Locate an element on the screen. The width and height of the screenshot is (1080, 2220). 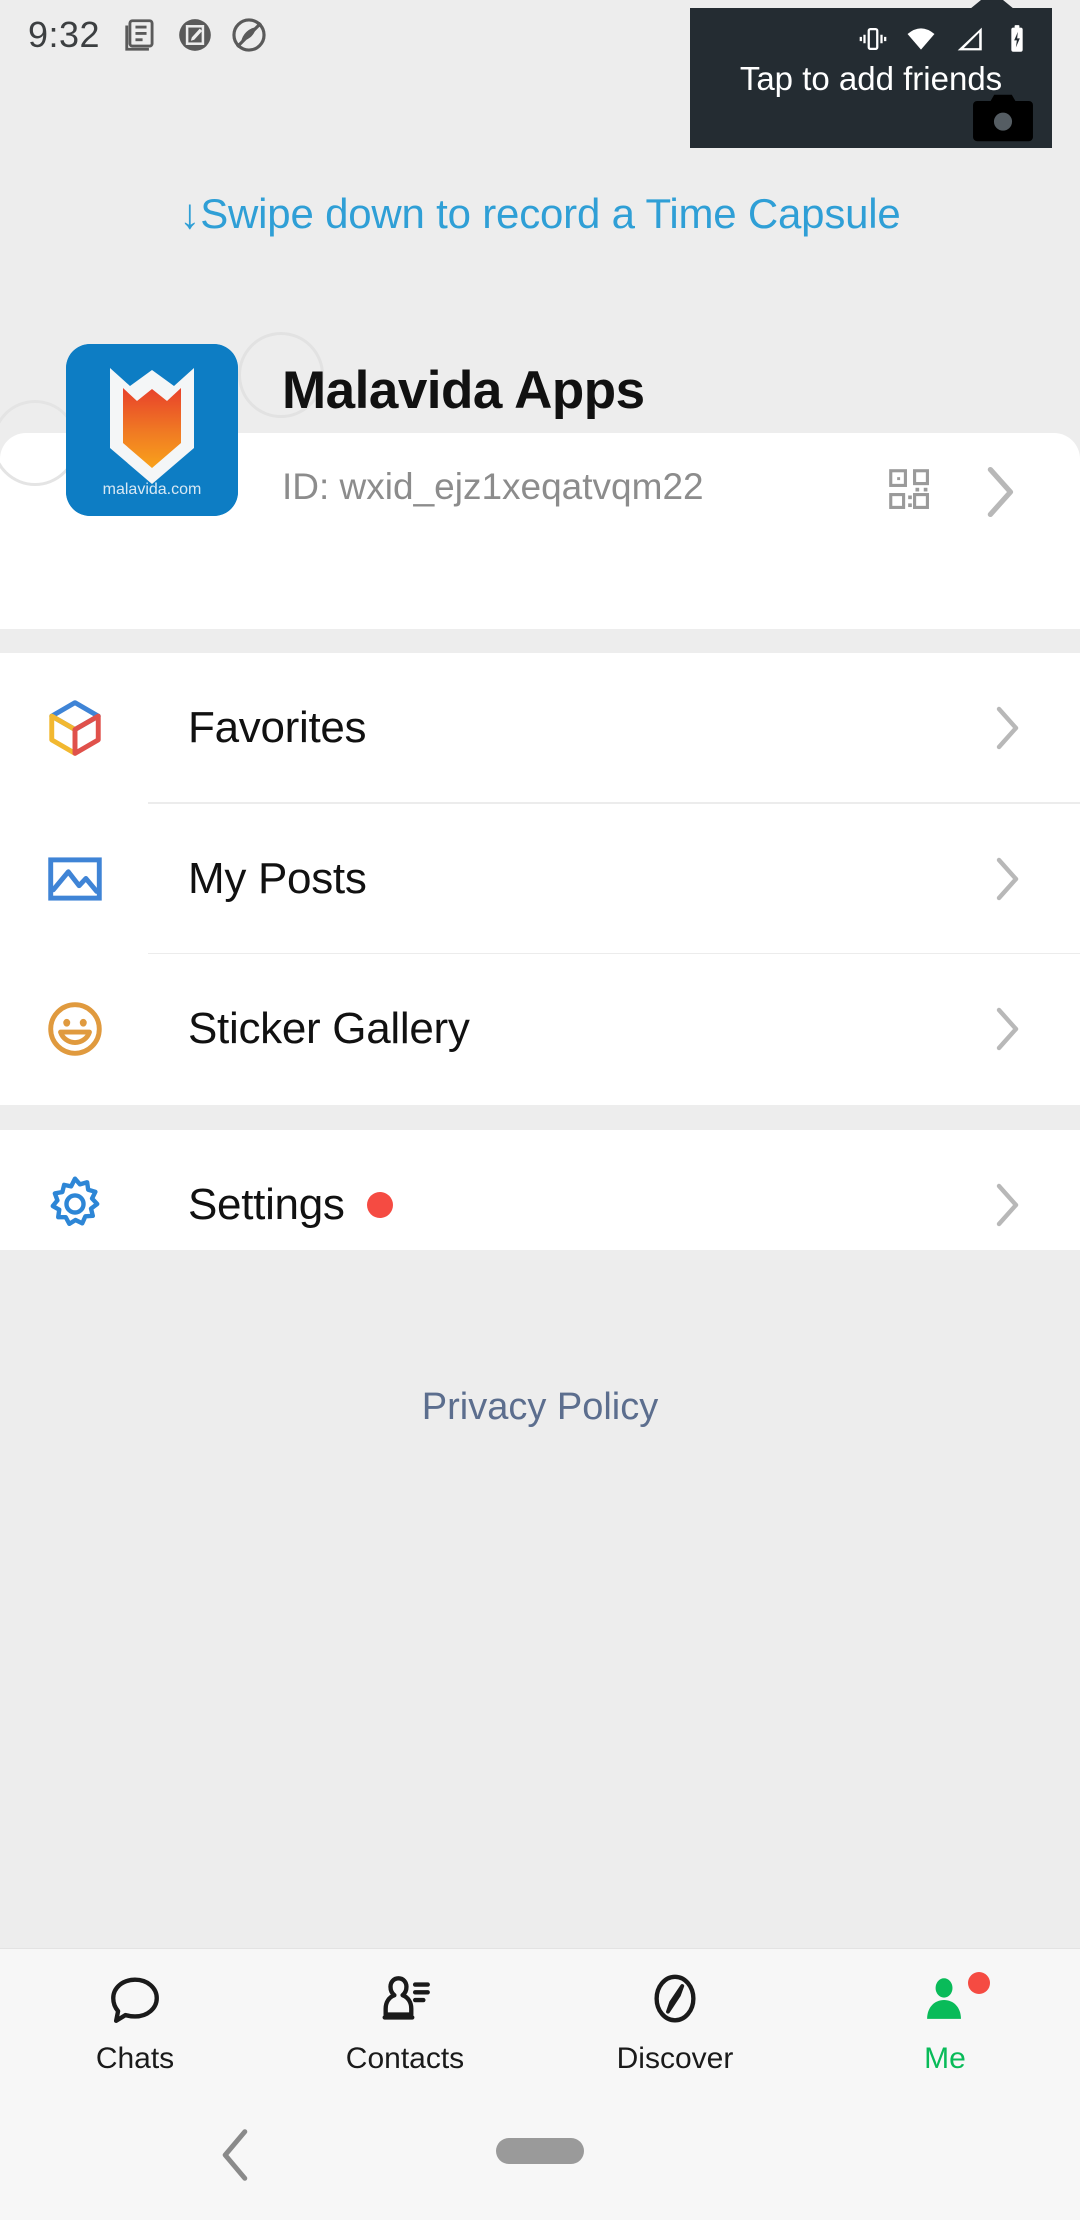
cellular-signal-icon is located at coordinates (969, 39).